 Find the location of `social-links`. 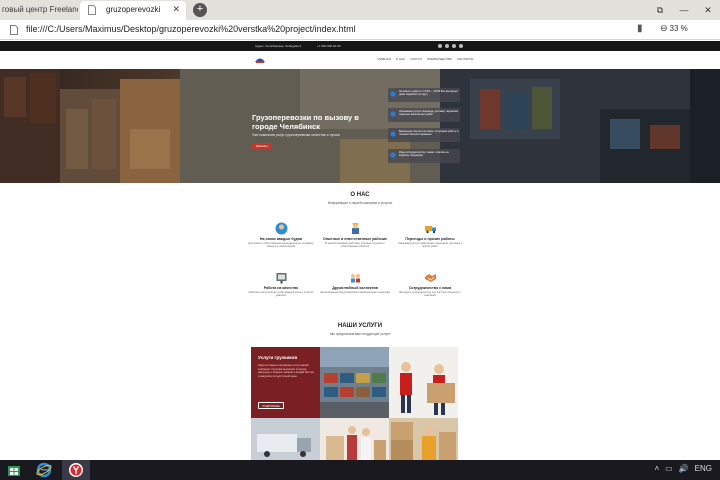

social-links is located at coordinates (450, 46).